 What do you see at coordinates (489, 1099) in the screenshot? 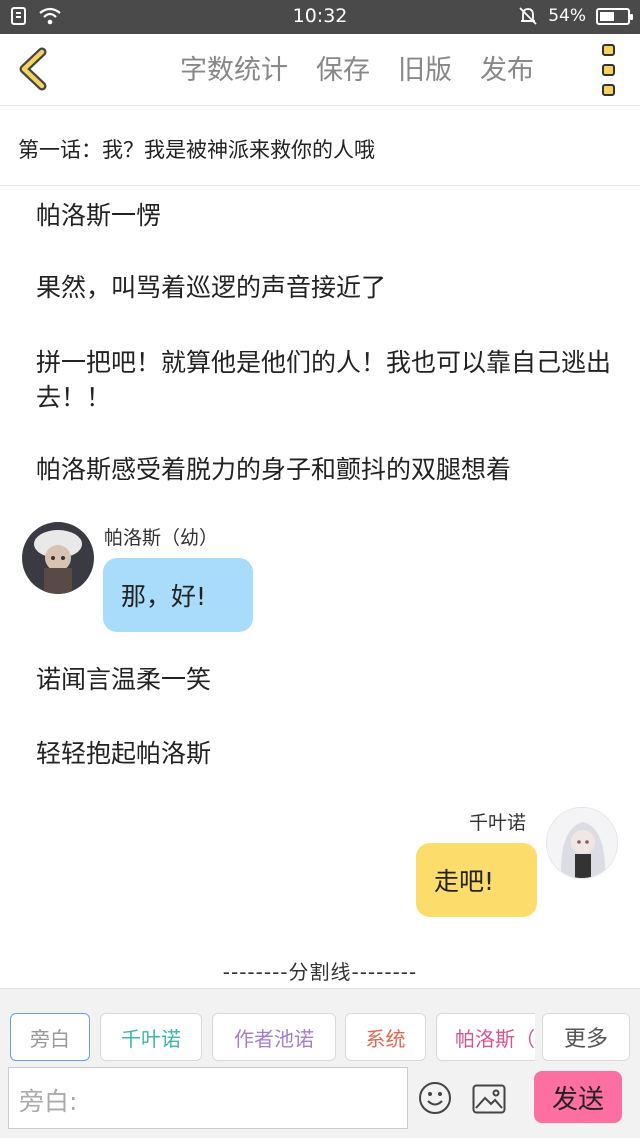
I see `image-icon` at bounding box center [489, 1099].